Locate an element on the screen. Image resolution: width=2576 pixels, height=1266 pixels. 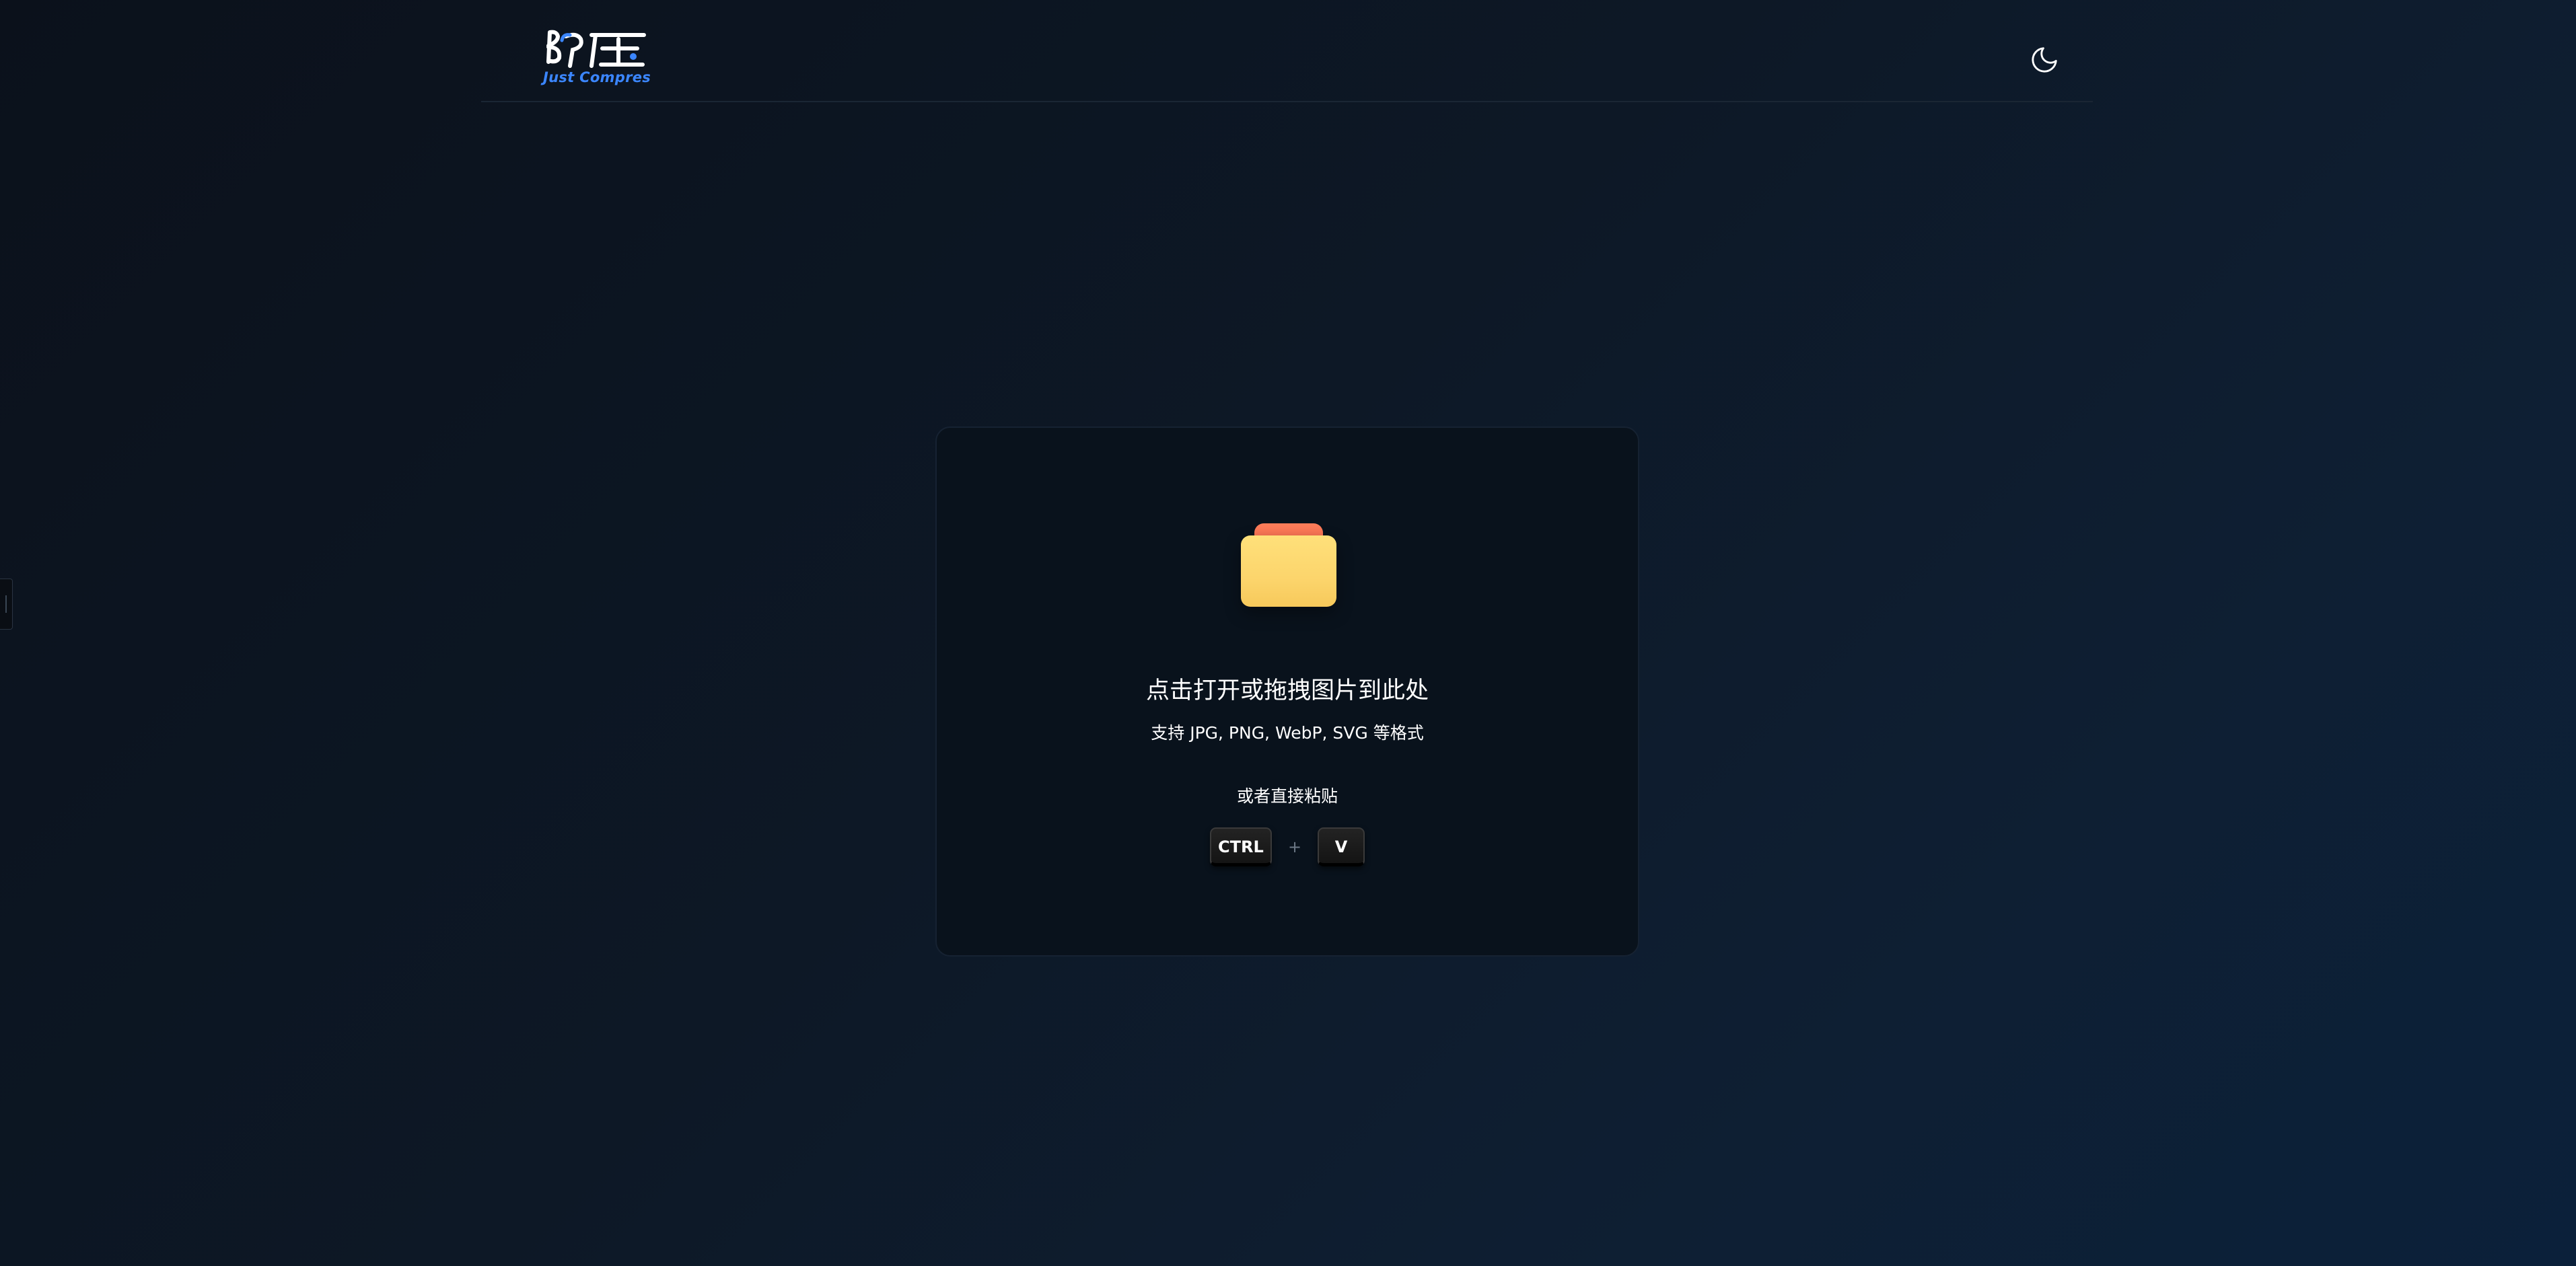
handle-grip is located at coordinates (6, 604).